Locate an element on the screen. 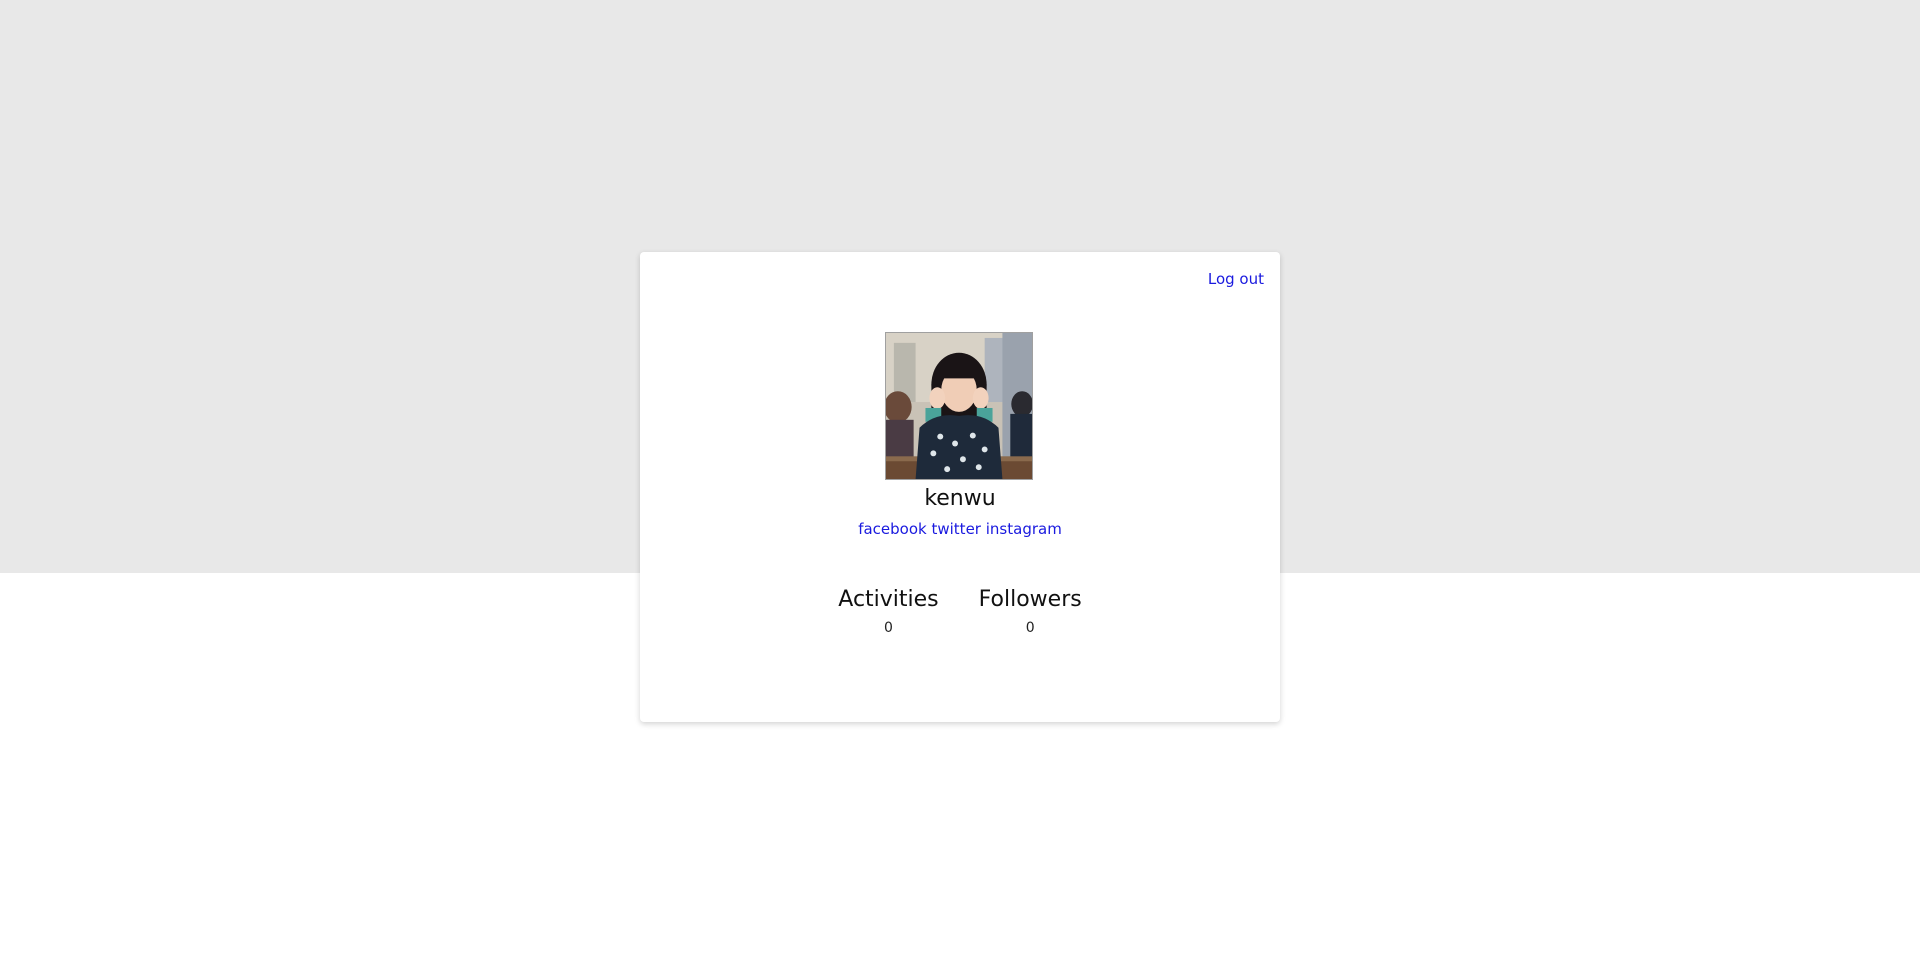 The image size is (1920, 972). social-links: facebook twitter instagram is located at coordinates (960, 529).